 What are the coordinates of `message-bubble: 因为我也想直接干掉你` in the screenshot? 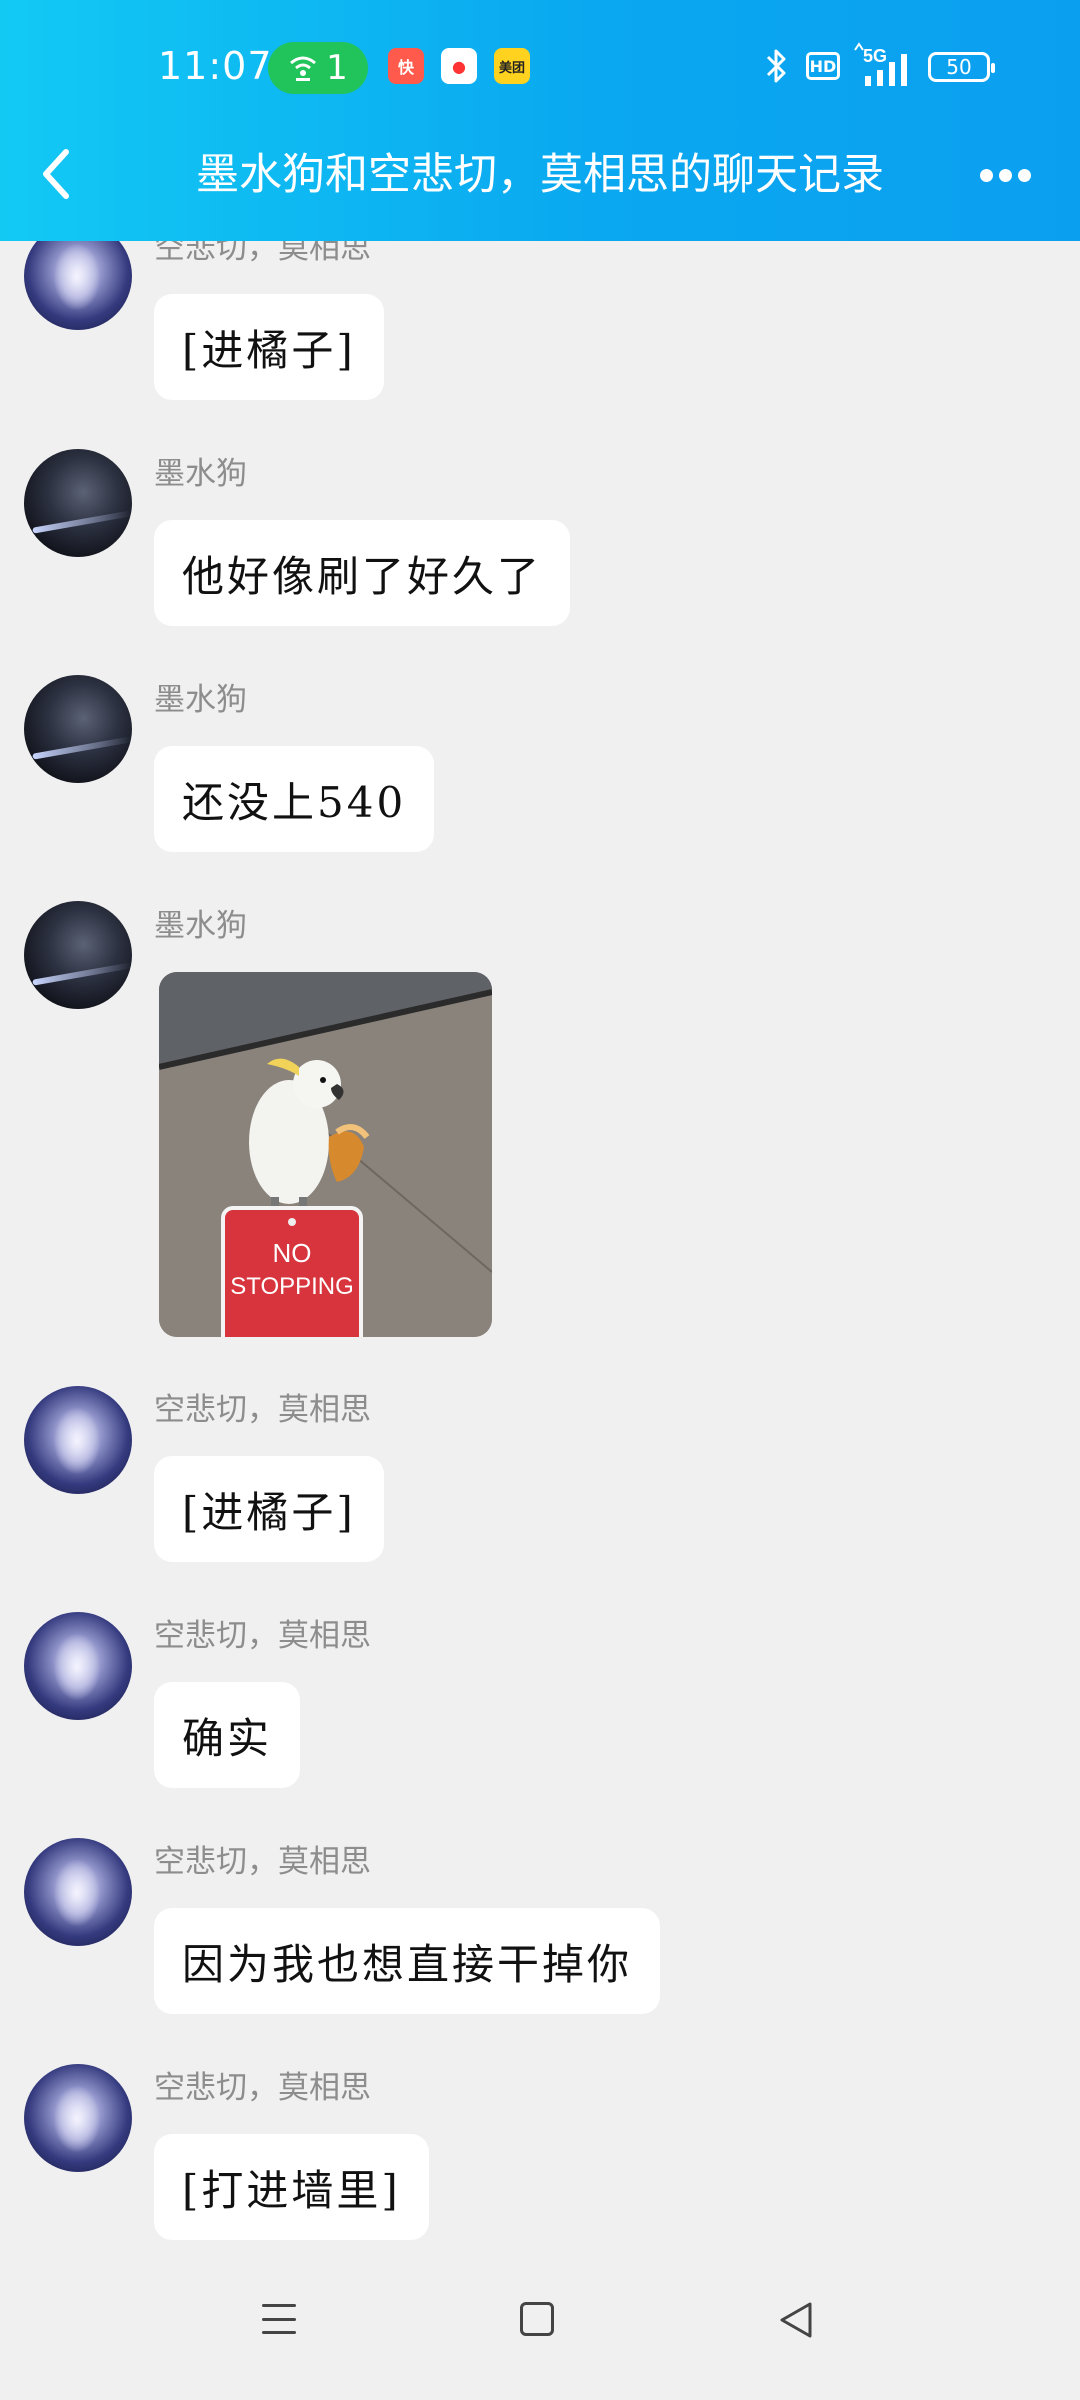 It's located at (407, 1961).